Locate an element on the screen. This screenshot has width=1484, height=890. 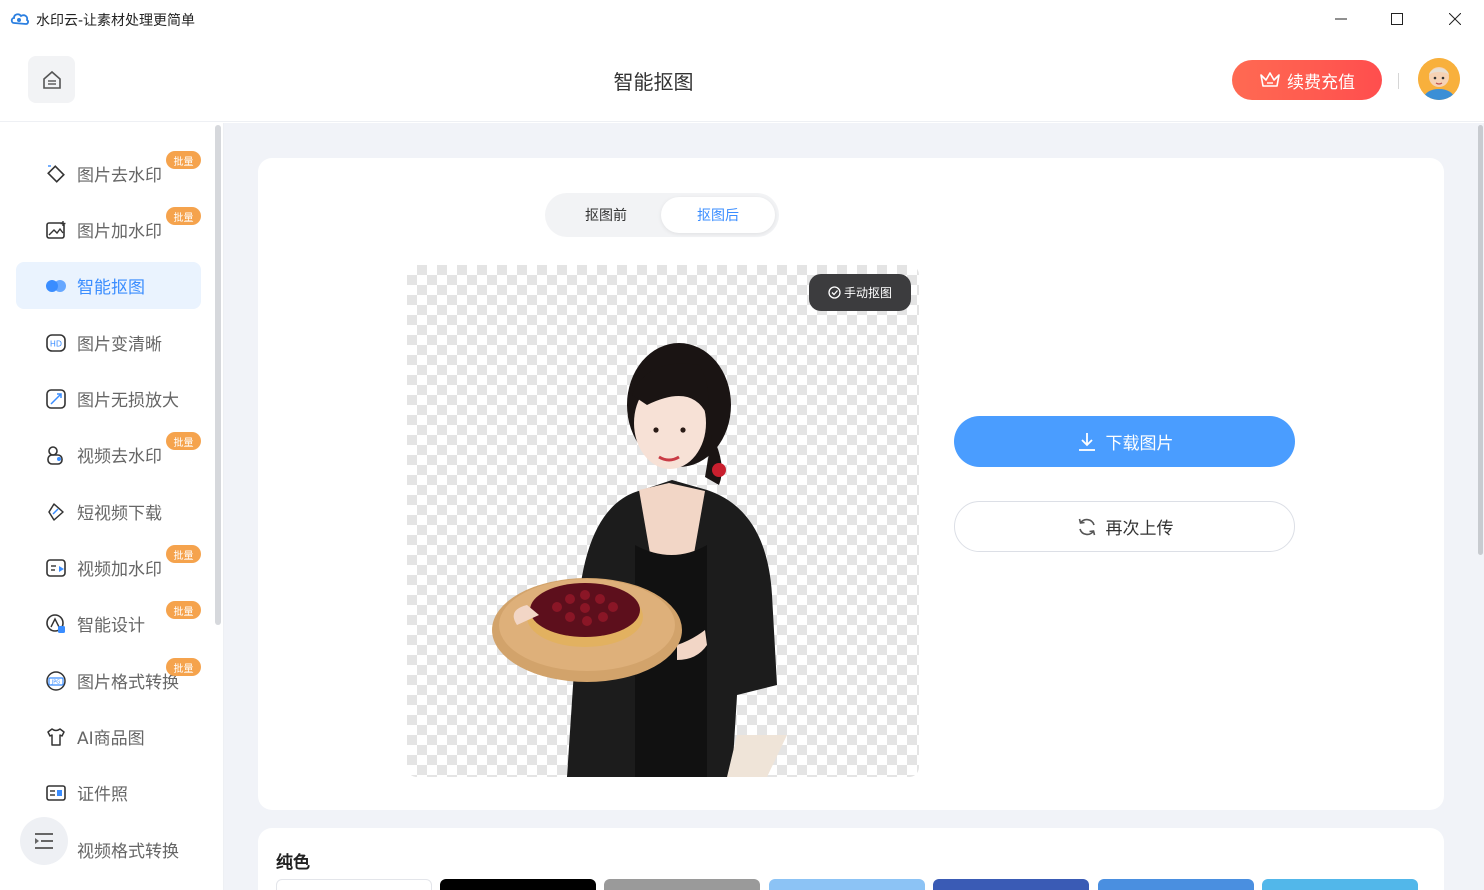
tshirt-icon is located at coordinates (56, 737).